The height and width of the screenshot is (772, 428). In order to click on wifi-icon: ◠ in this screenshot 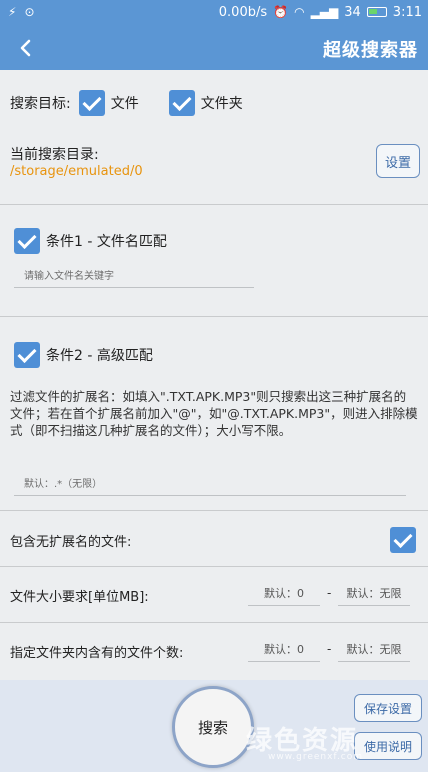, I will do `click(299, 12)`.